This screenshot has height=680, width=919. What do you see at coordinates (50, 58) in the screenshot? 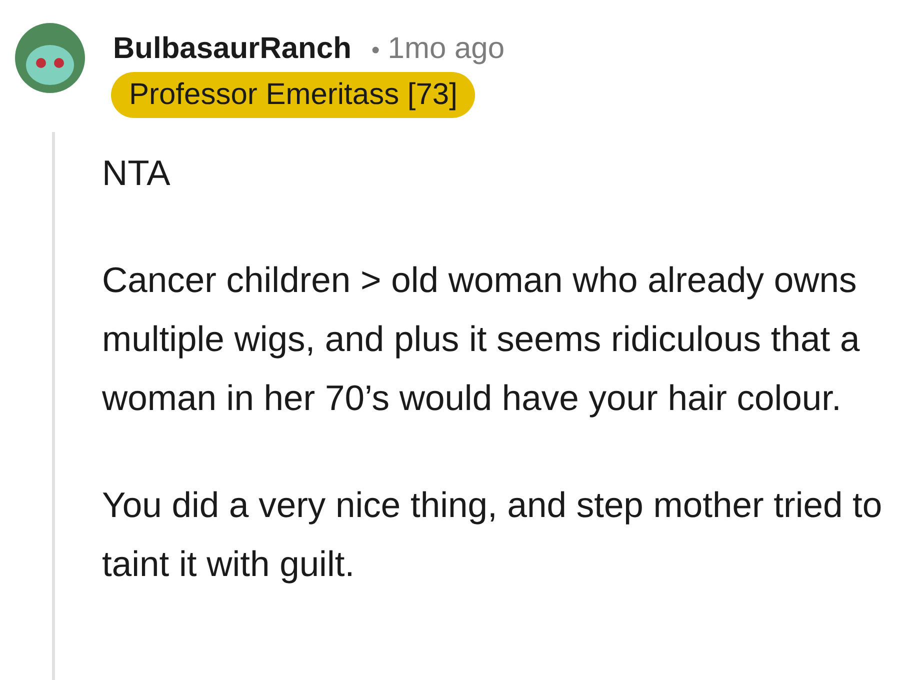
I see `avatar-icon` at bounding box center [50, 58].